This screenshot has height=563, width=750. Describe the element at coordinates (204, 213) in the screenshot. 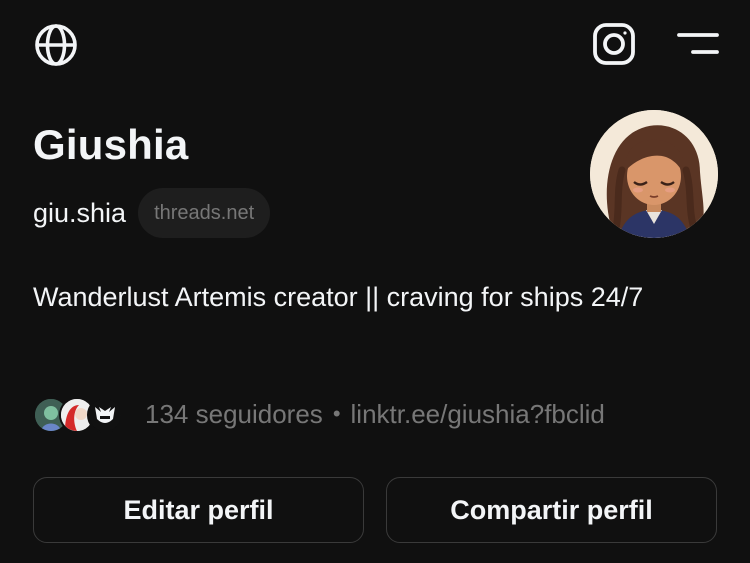

I see `threads-domain-badge: threads.net` at that location.